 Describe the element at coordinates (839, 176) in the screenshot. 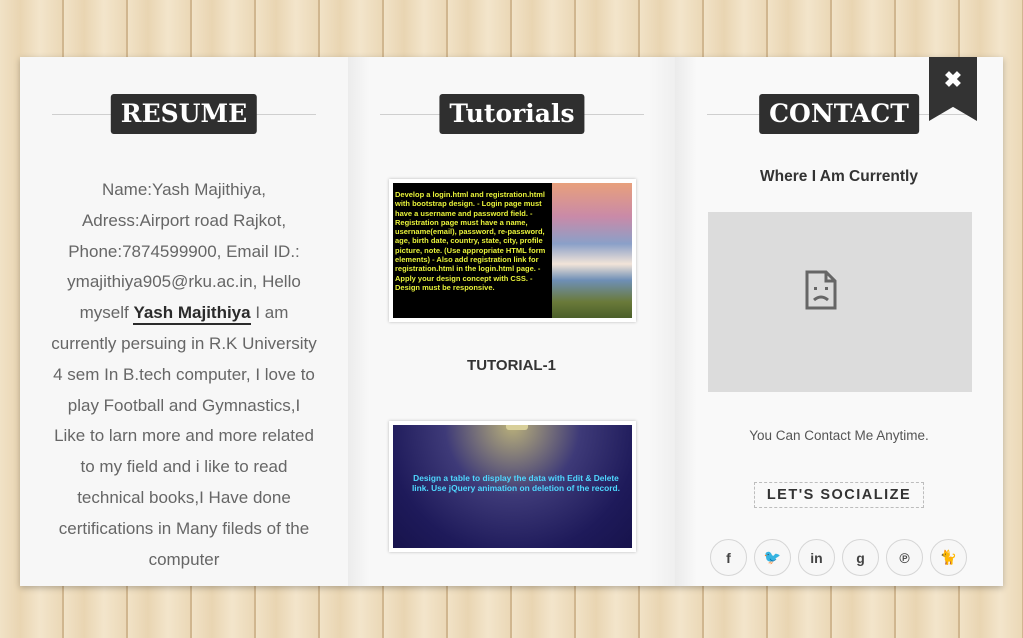

I see `location-label: Where I Am Currently` at that location.